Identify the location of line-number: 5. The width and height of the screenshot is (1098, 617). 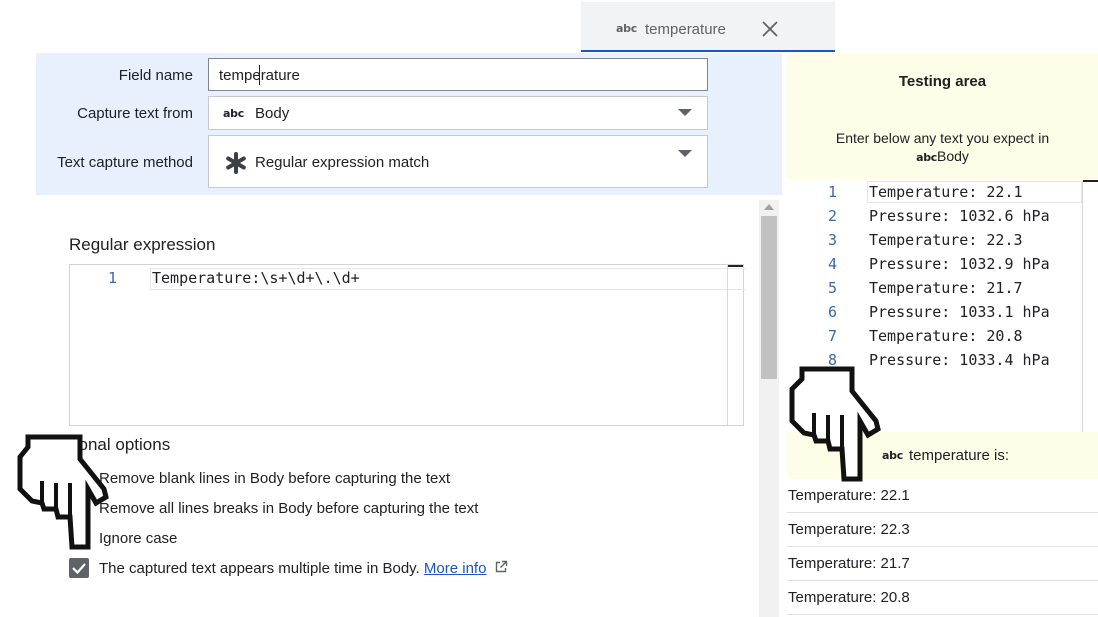
(832, 288).